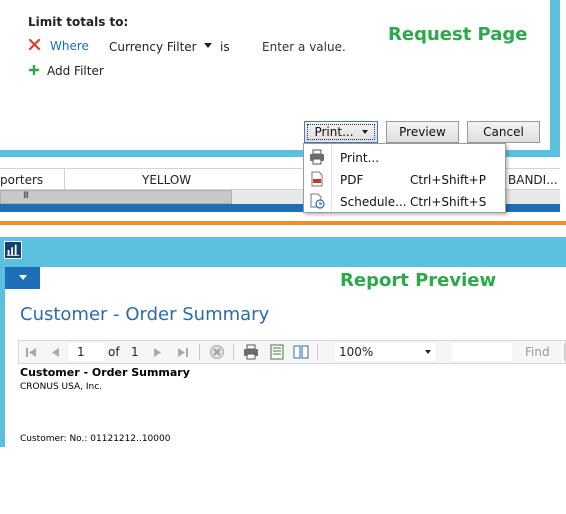  Describe the element at coordinates (385, 352) in the screenshot. I see `zoom-select: 100%` at that location.